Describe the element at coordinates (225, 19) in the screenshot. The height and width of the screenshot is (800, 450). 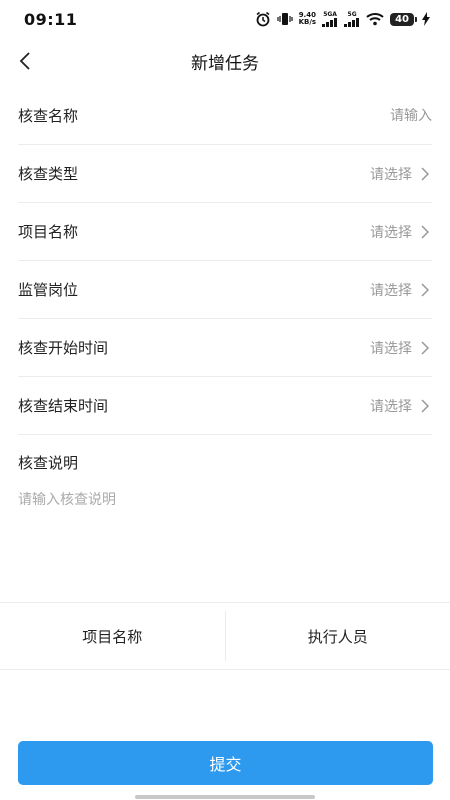
I see `status-bar: 09:11 9.40 KB/s 5GA 5G 40` at that location.